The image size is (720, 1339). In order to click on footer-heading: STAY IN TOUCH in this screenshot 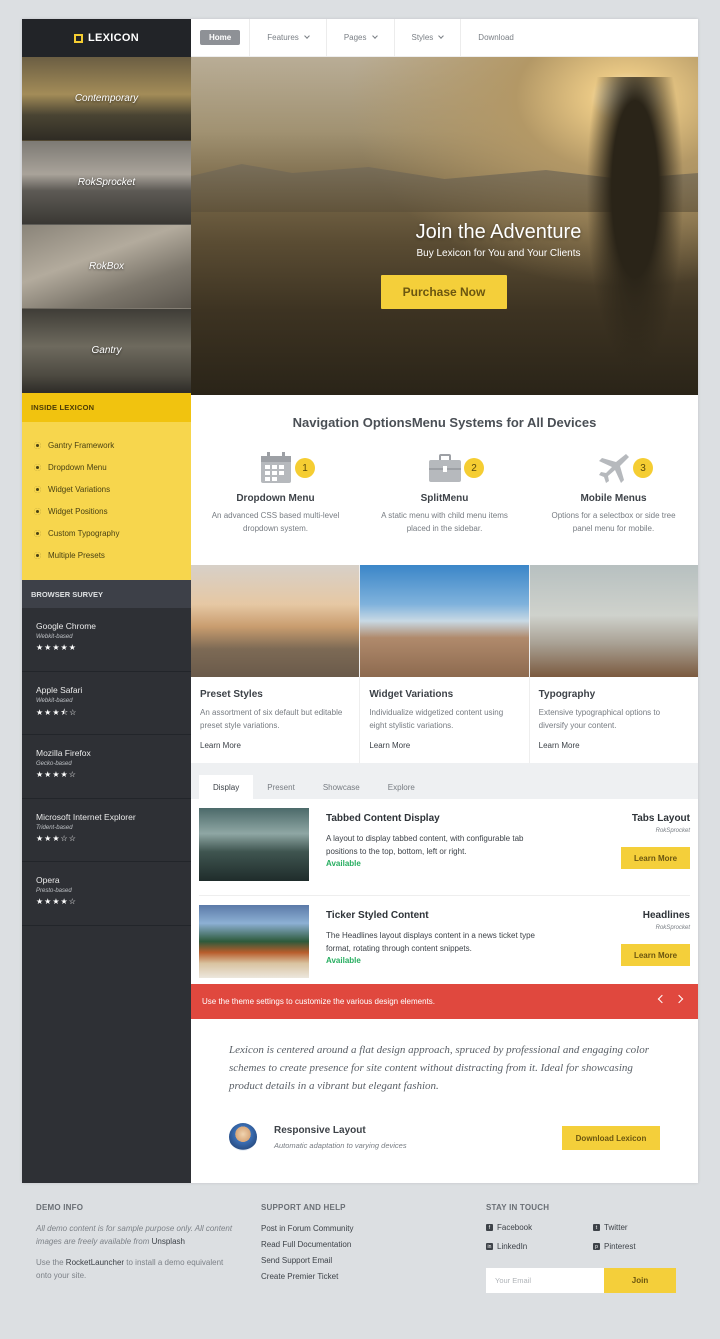, I will do `click(518, 1207)`.